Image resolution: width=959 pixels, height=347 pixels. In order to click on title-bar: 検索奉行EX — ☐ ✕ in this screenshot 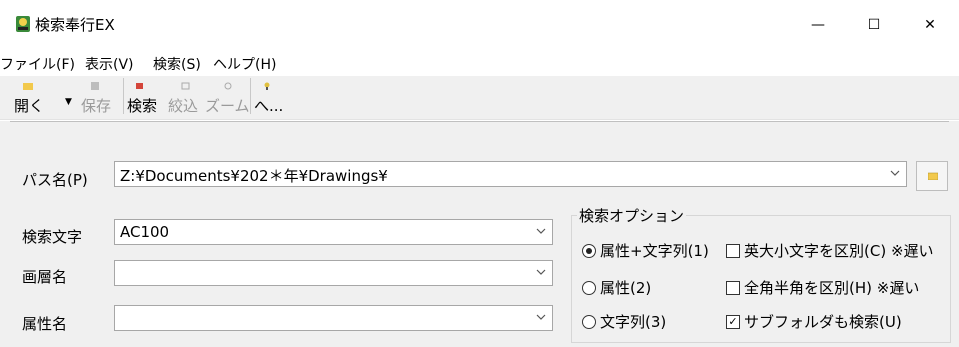, I will do `click(479, 25)`.